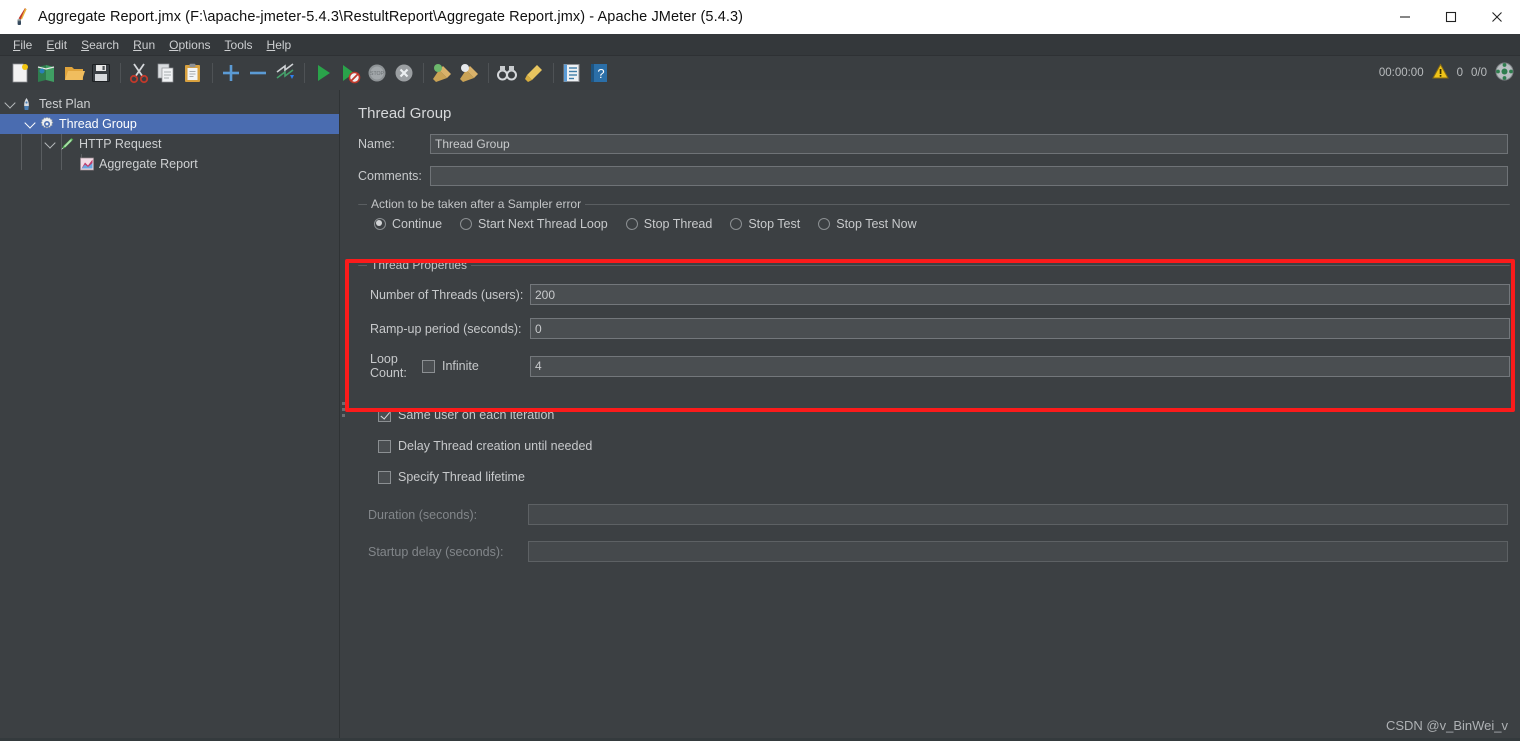 This screenshot has height=741, width=1520. I want to click on radio-indicator-stop-test, so click(736, 224).